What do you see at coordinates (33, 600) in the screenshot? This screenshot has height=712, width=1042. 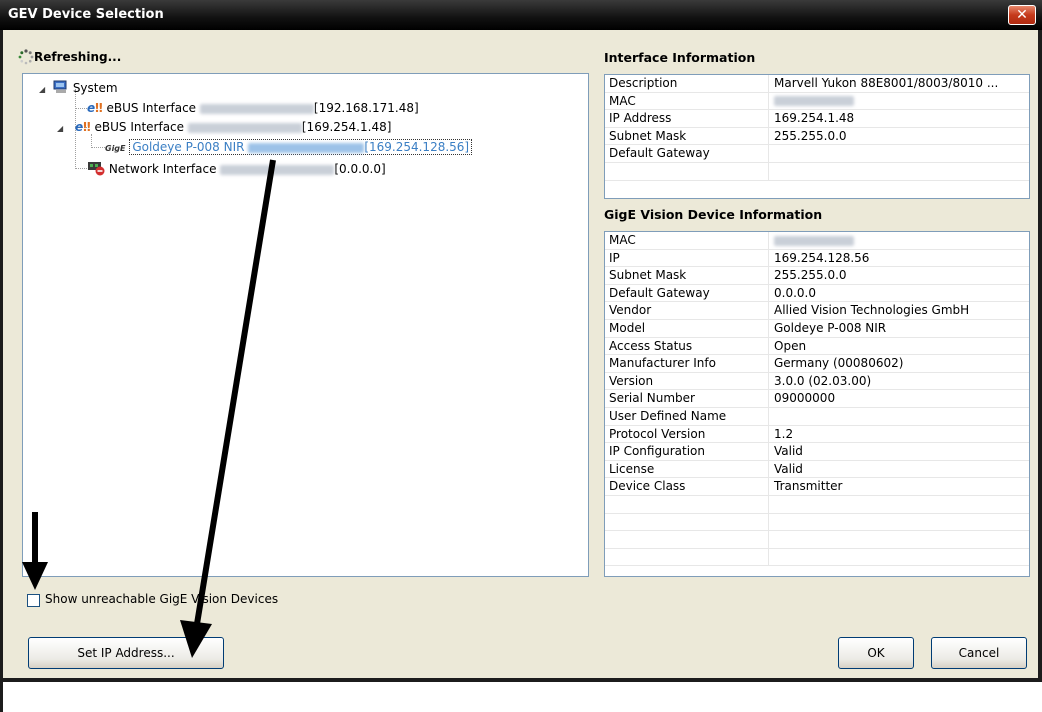 I see `show-unreachable-checkbox` at bounding box center [33, 600].